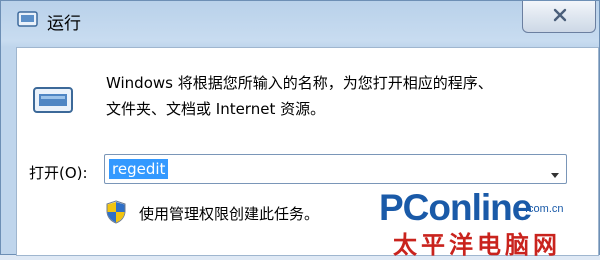 This screenshot has height=260, width=600. What do you see at coordinates (555, 174) in the screenshot?
I see `chevron-down-icon` at bounding box center [555, 174].